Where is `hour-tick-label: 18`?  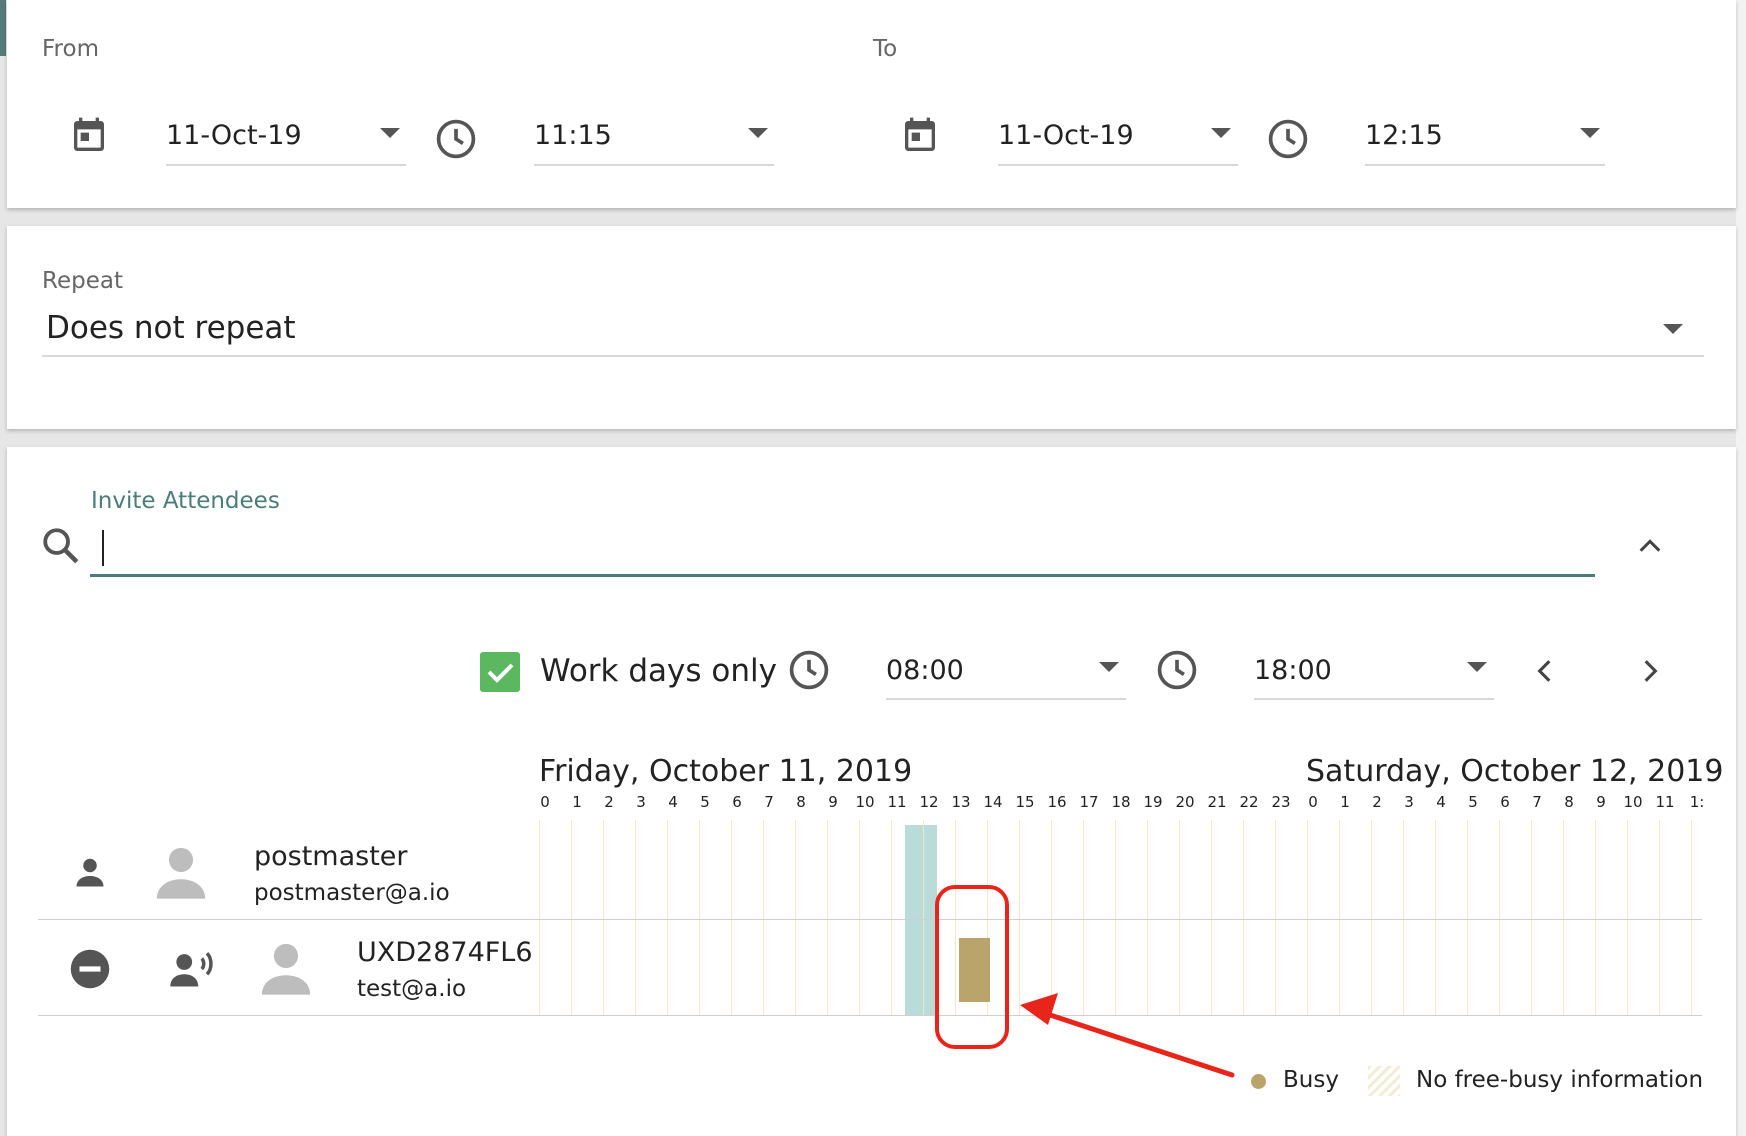
hour-tick-label: 18 is located at coordinates (1121, 802).